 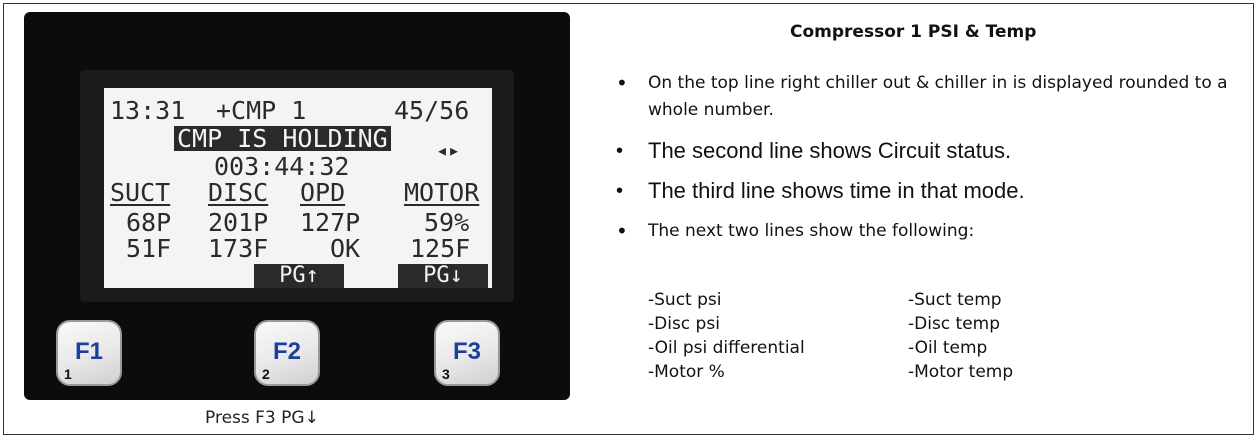 What do you see at coordinates (961, 372) in the screenshot?
I see `list-item: -Motor temp` at bounding box center [961, 372].